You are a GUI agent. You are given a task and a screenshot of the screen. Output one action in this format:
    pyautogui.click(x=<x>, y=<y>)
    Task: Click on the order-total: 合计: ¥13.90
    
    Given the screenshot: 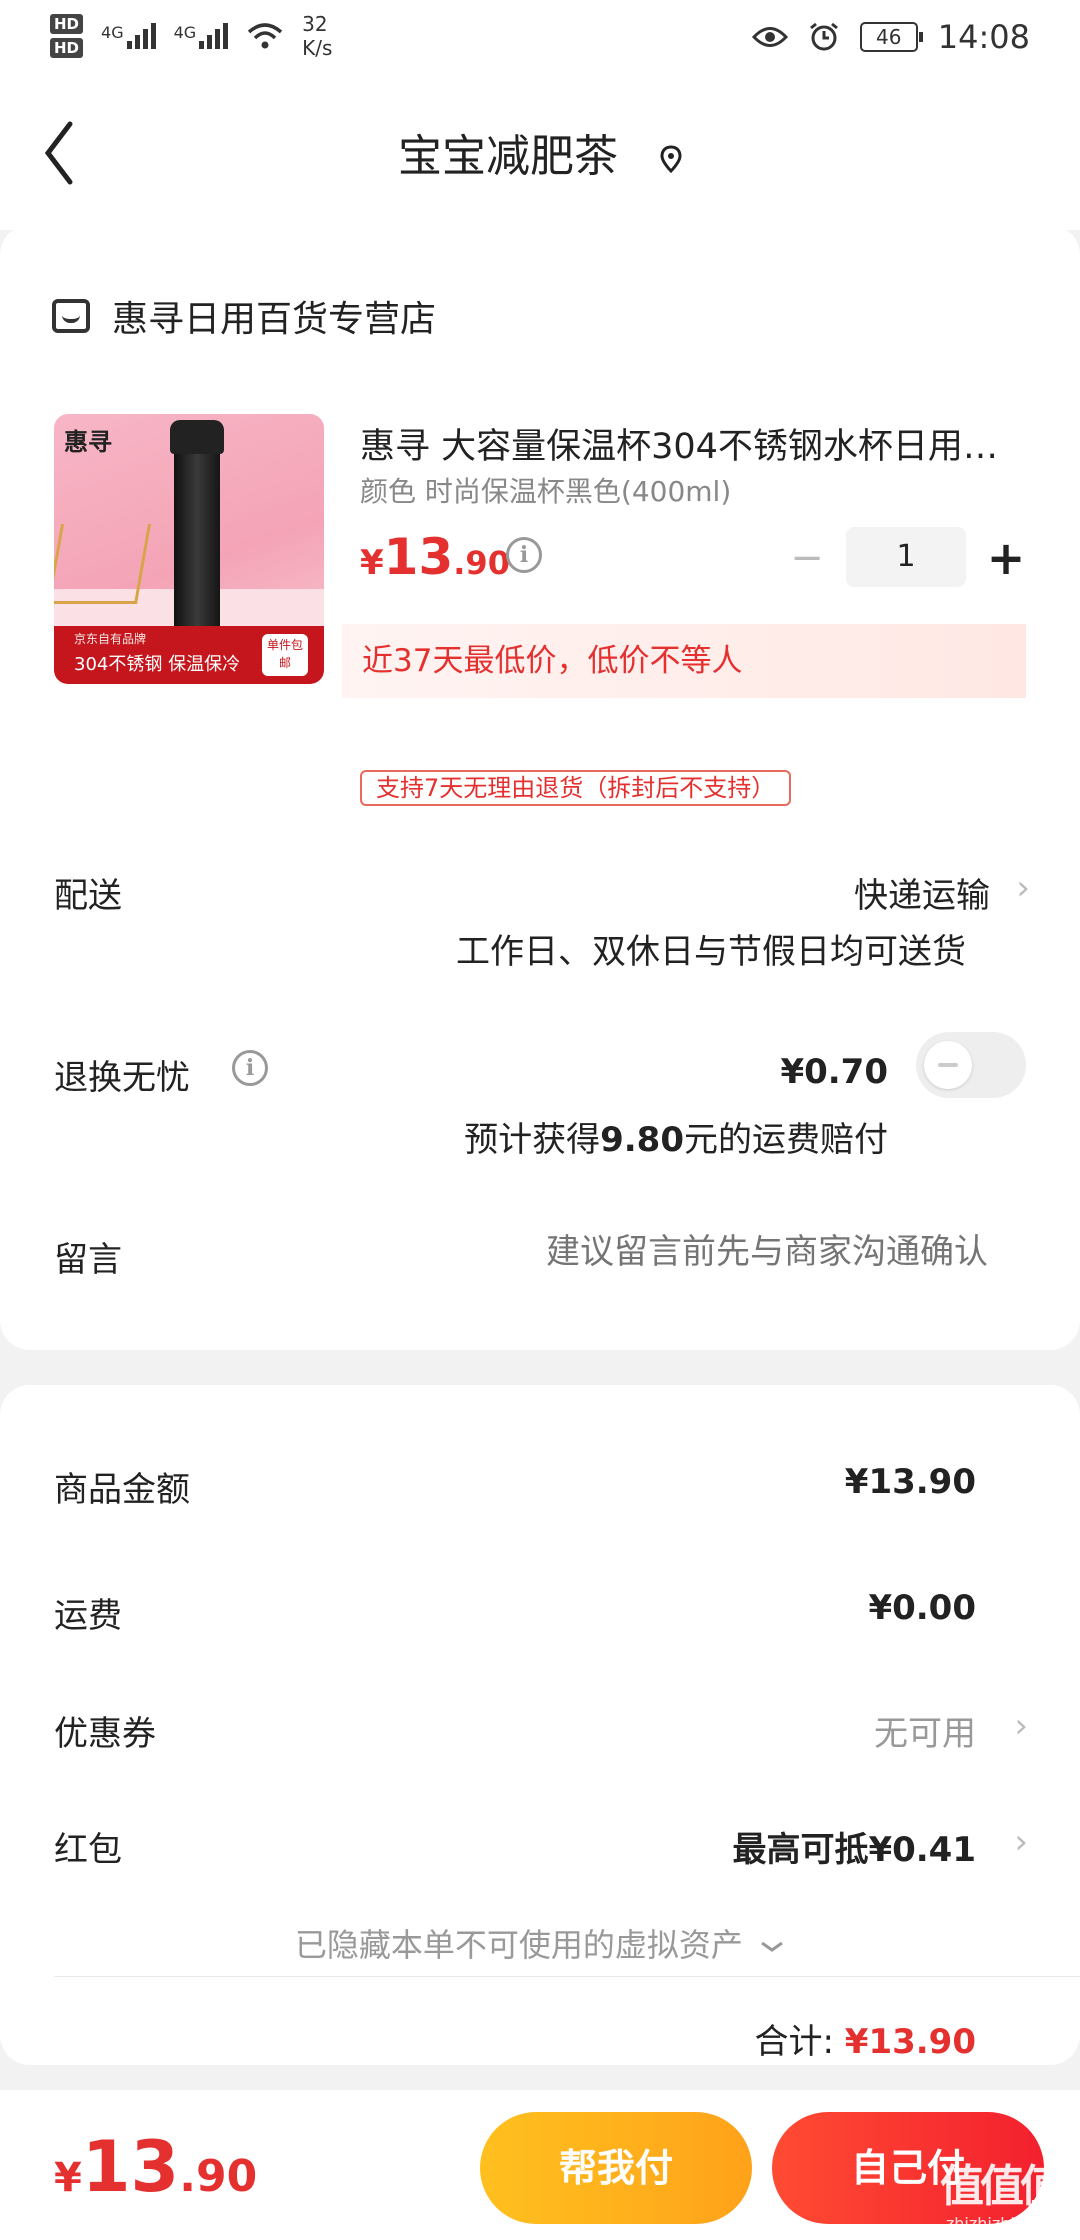 What is the action you would take?
    pyautogui.click(x=865, y=2038)
    